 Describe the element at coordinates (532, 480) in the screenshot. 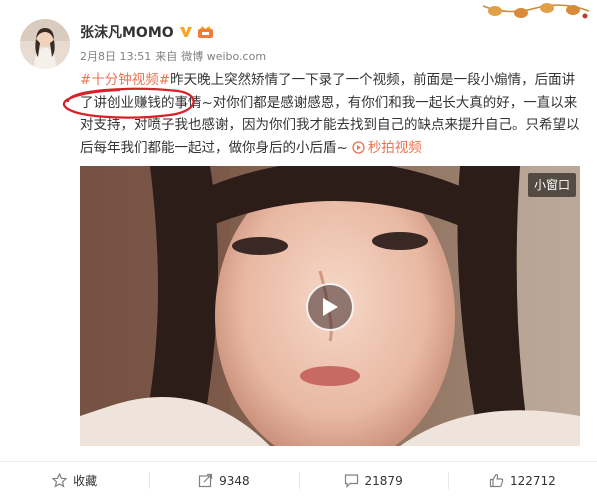

I see `like-count: 122712` at that location.